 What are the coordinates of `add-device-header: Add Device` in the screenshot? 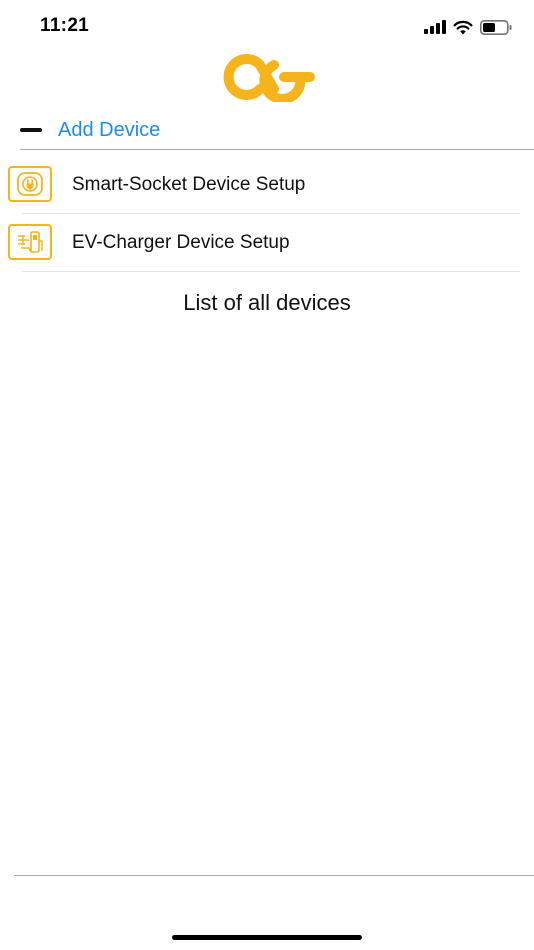 It's located at (277, 130).